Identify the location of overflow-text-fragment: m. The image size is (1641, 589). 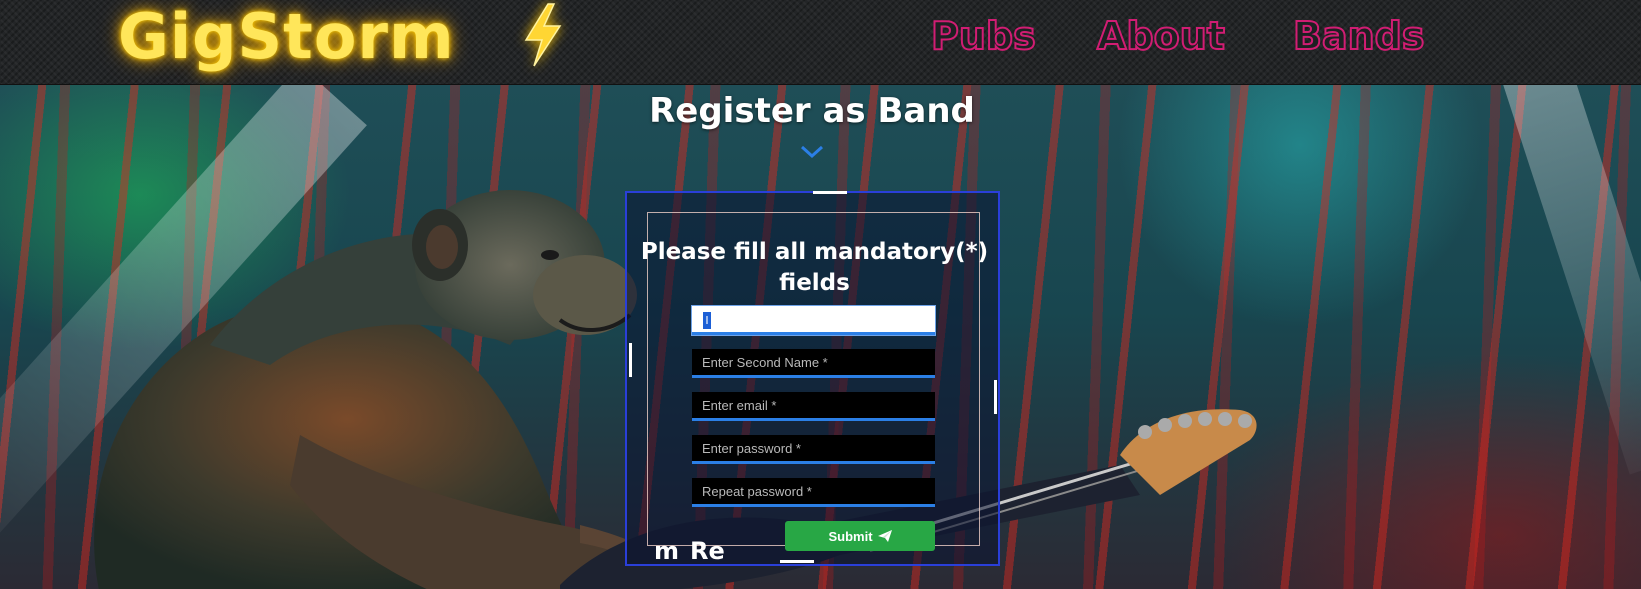
(667, 551).